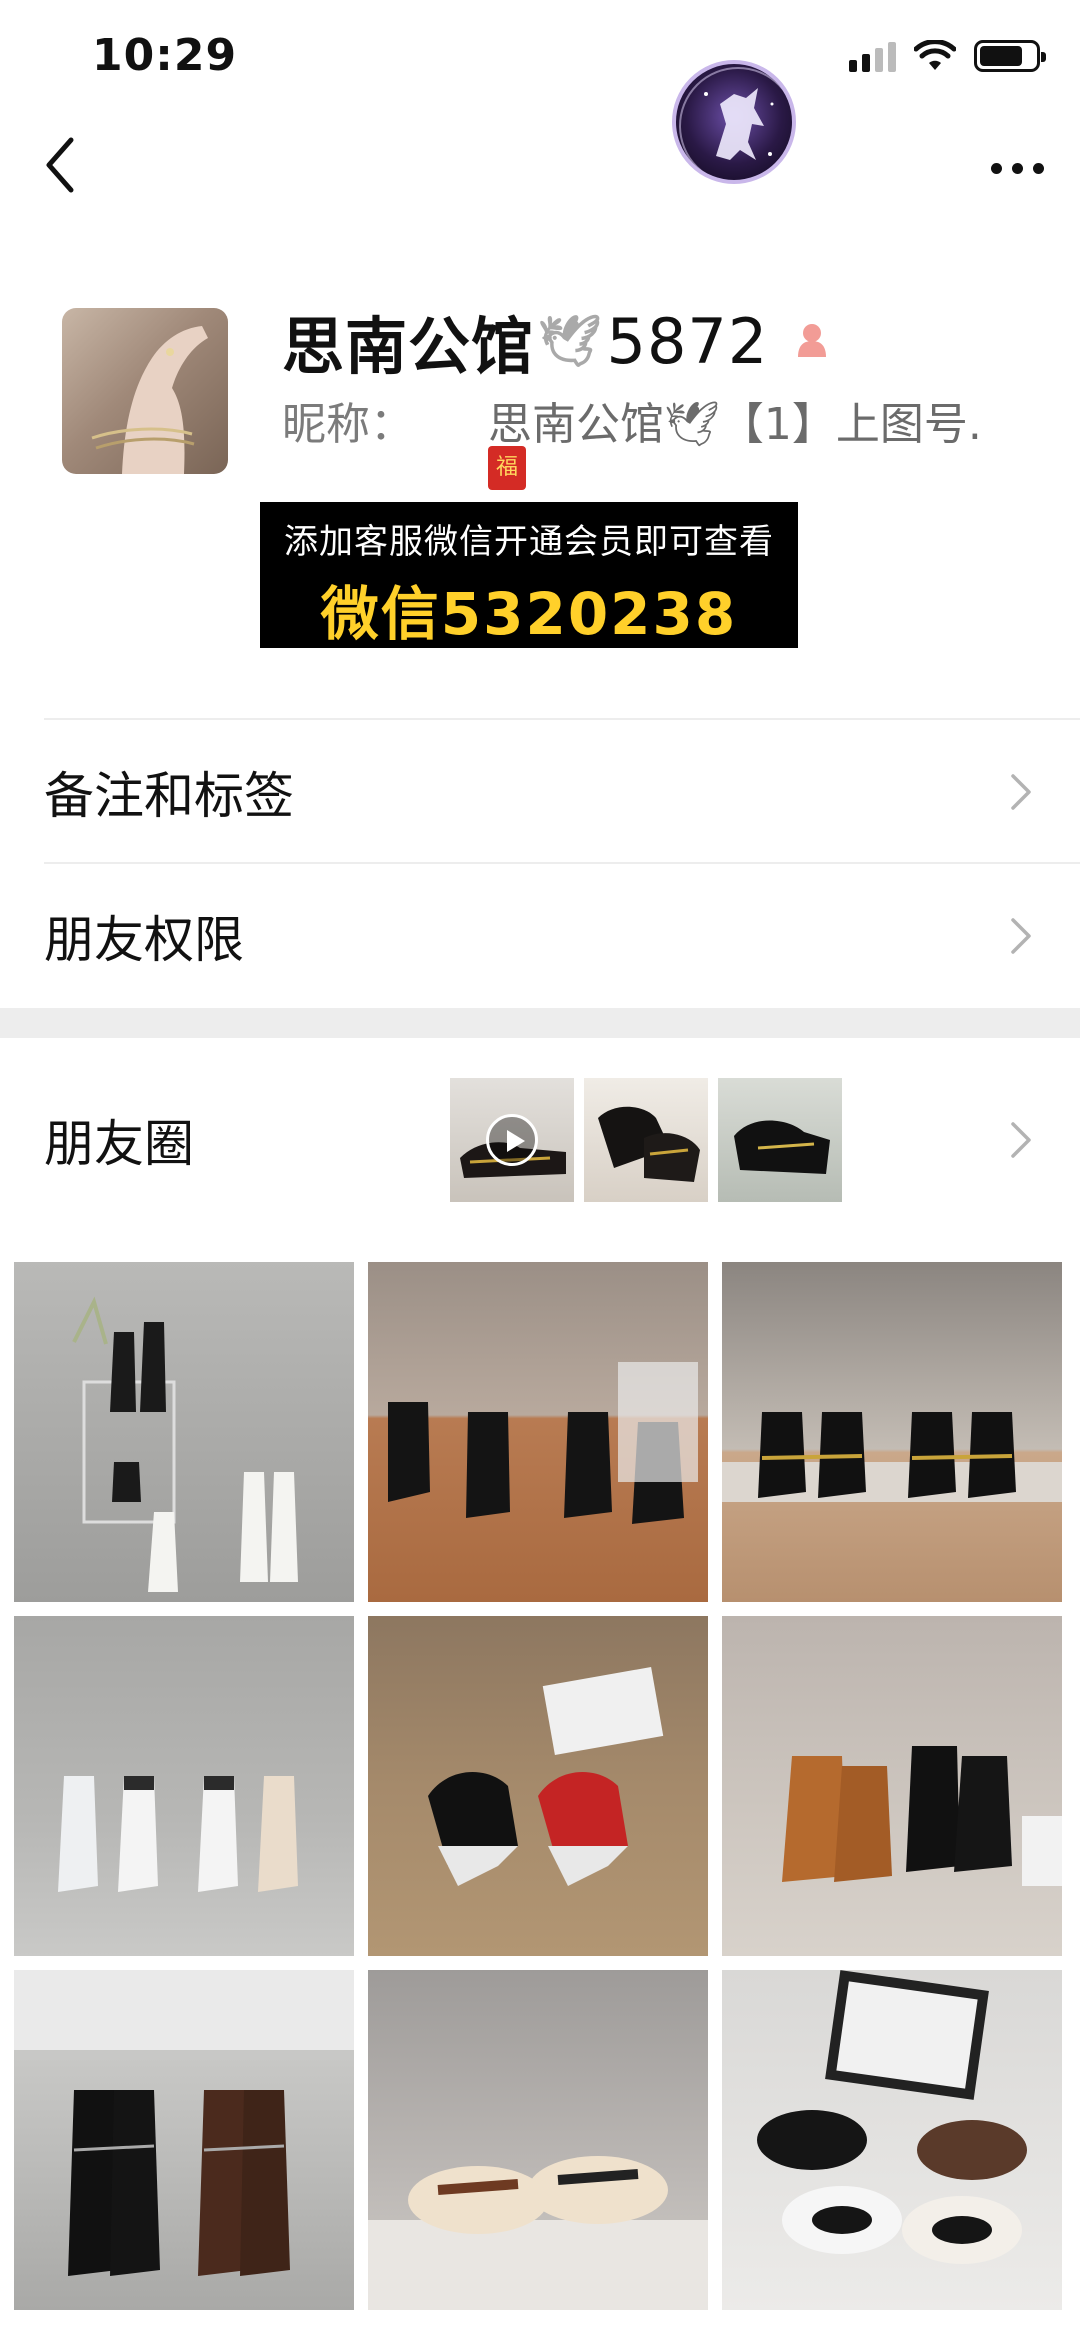 The height and width of the screenshot is (2337, 1080). I want to click on friend-permissions-row: 朋友权限, so click(540, 936).